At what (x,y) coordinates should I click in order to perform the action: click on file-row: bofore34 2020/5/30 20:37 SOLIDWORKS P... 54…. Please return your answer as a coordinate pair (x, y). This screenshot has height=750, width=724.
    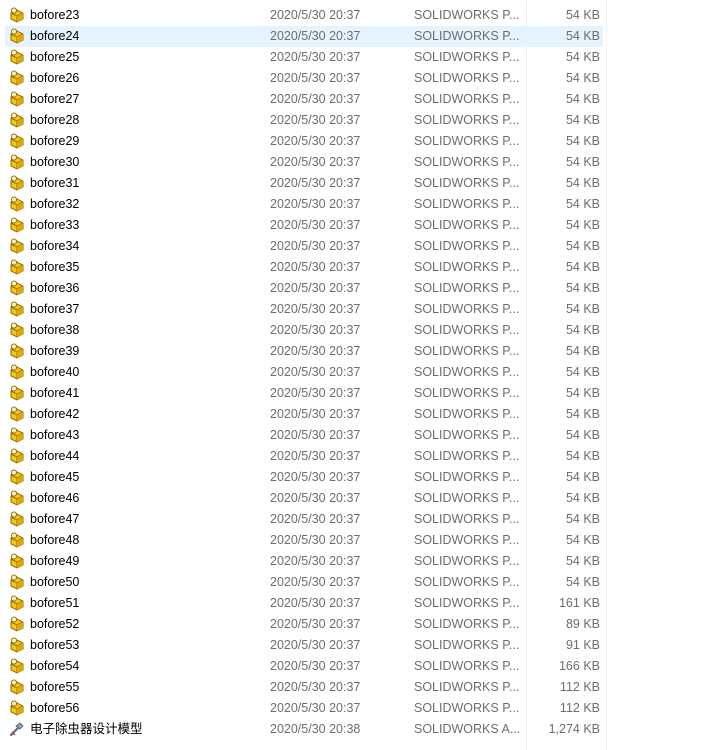
    Looking at the image, I should click on (304, 246).